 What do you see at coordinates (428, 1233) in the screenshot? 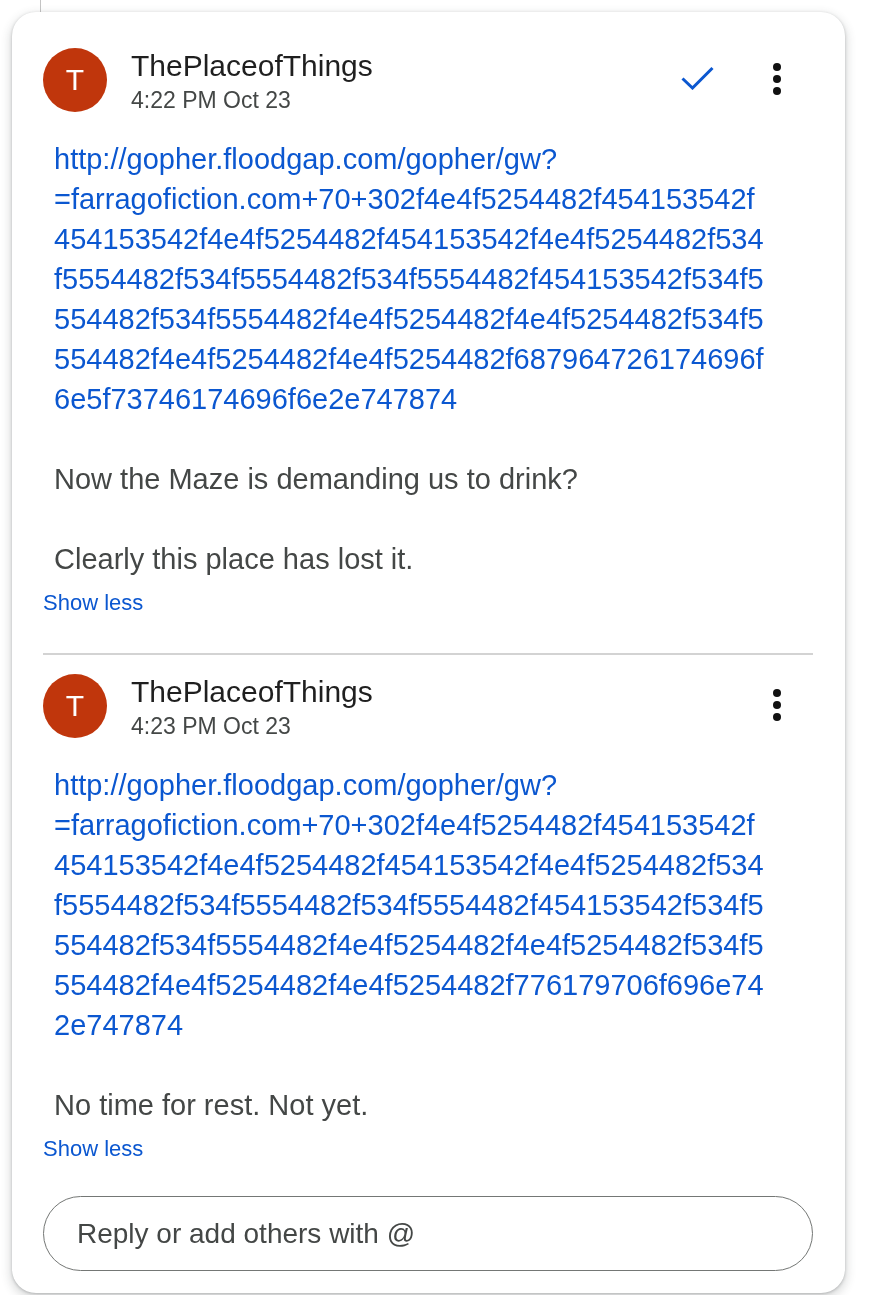
I see `reply-field: Reply or add others with @` at bounding box center [428, 1233].